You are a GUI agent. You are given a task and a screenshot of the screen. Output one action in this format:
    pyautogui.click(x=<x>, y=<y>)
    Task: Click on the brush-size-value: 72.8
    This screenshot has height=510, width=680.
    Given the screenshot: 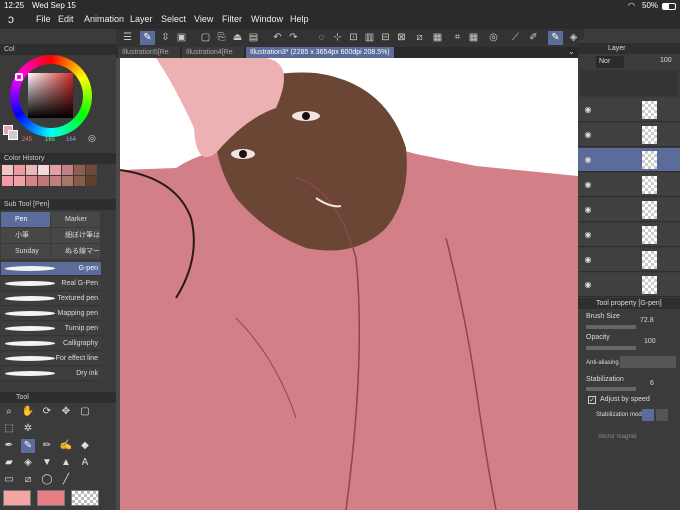 What is the action you would take?
    pyautogui.click(x=647, y=320)
    